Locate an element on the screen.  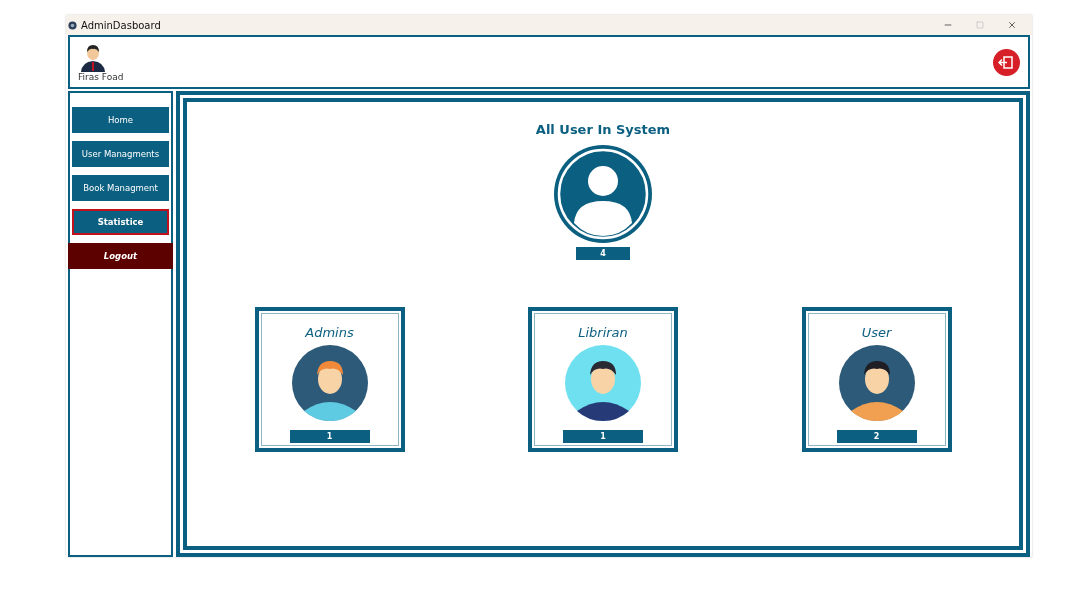
role-title: Libriran is located at coordinates (603, 332).